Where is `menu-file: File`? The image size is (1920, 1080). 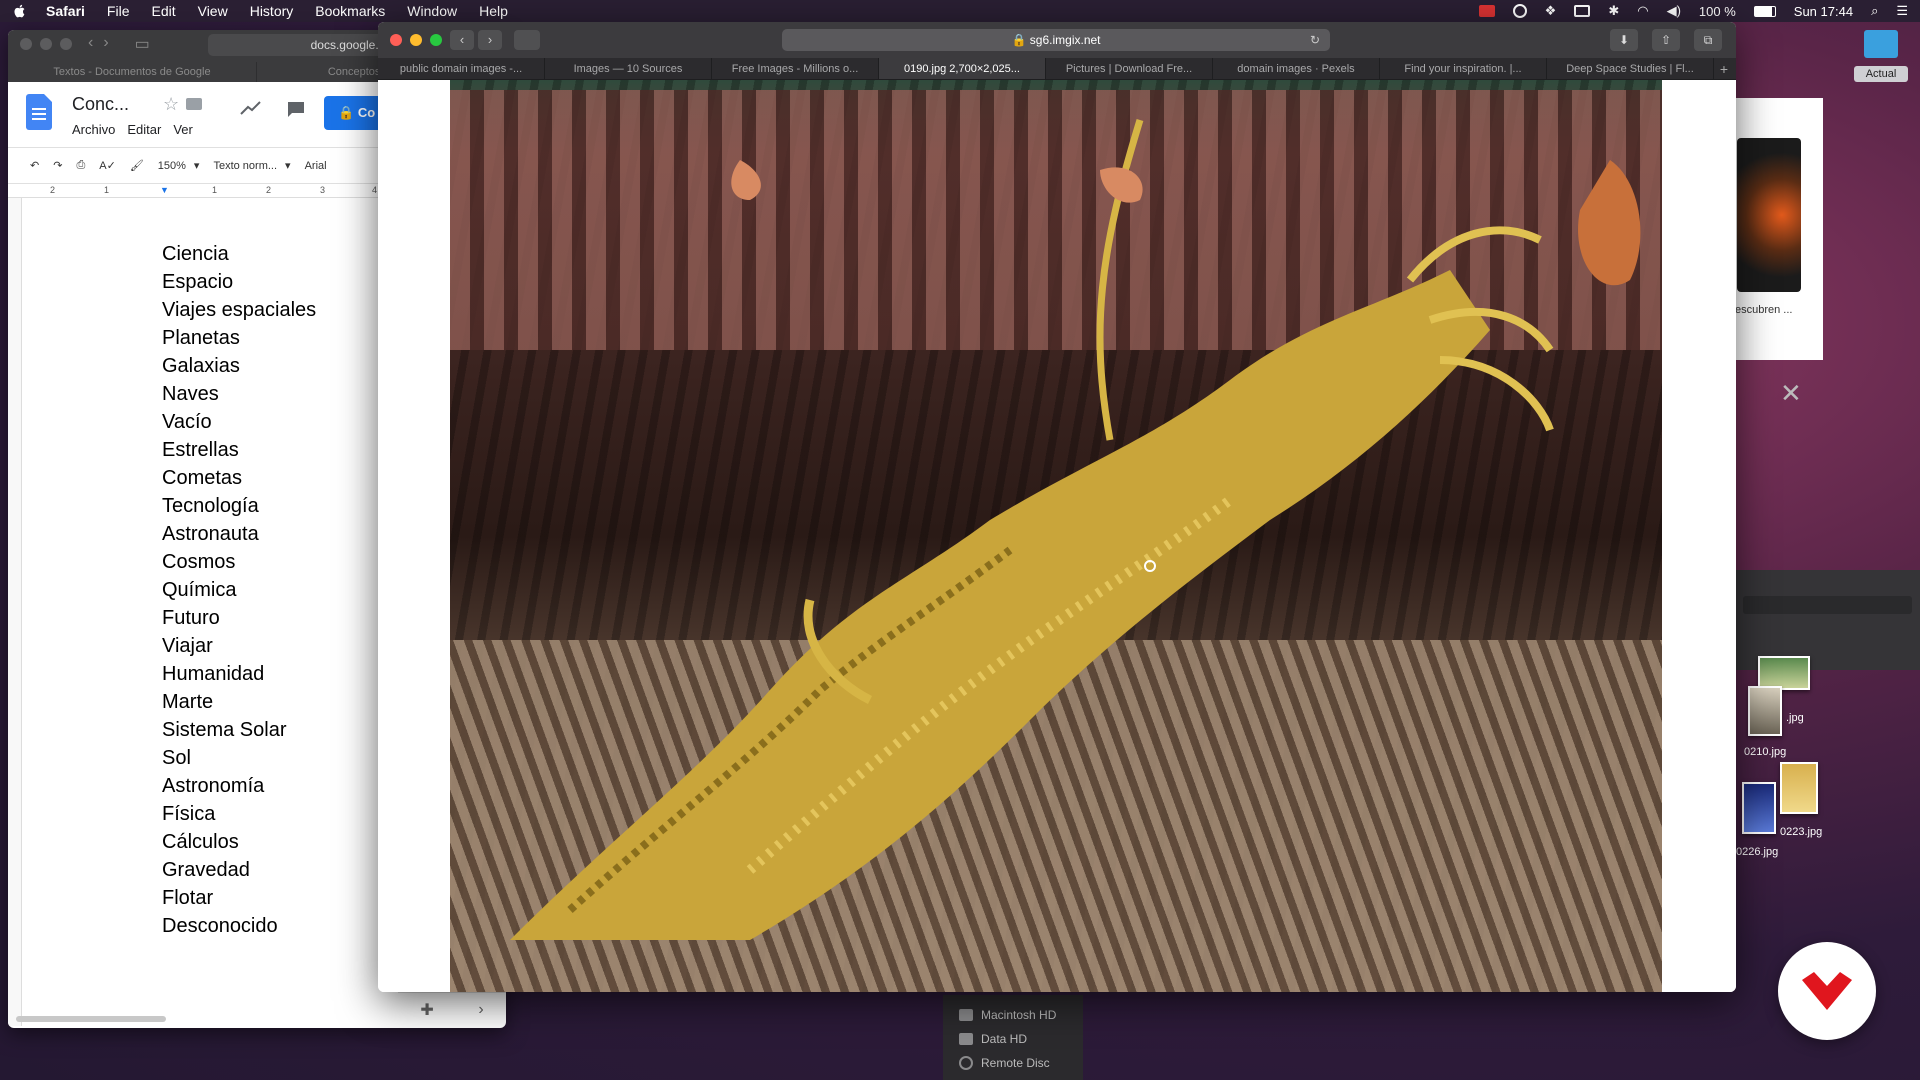 menu-file: File is located at coordinates (118, 11).